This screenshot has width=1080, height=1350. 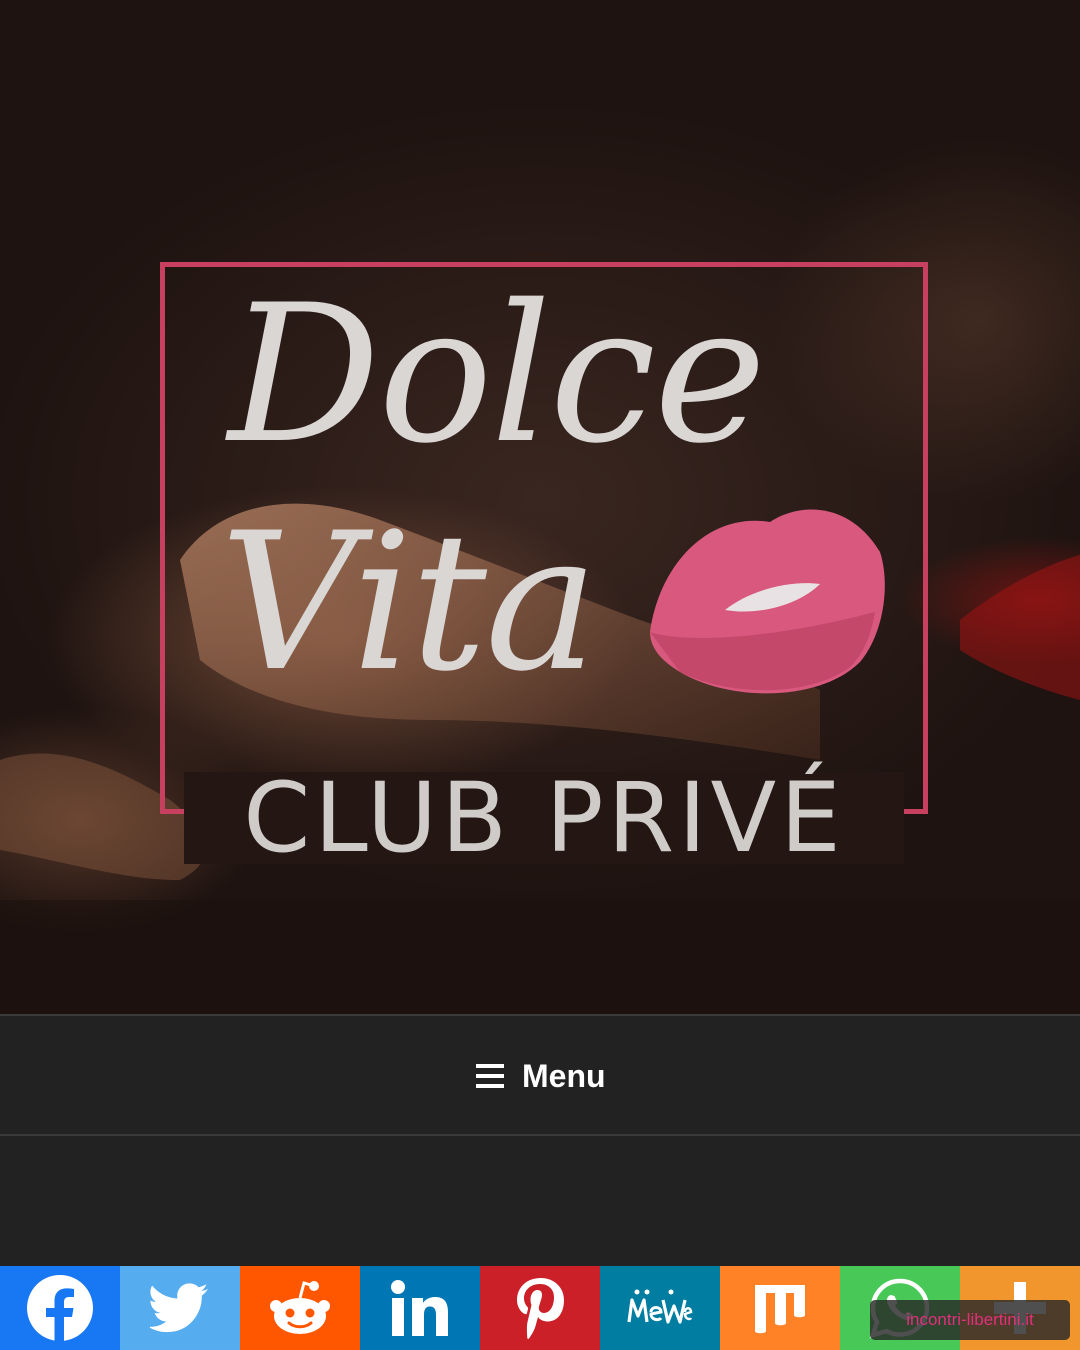 I want to click on lips-icon, so click(x=767, y=601).